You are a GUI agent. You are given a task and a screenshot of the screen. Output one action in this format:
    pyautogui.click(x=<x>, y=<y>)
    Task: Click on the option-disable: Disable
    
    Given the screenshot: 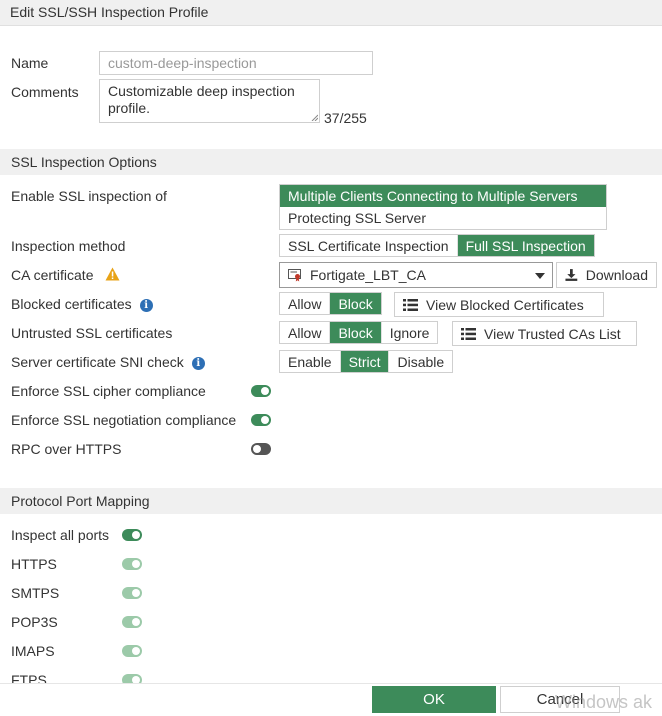 What is the action you would take?
    pyautogui.click(x=420, y=361)
    